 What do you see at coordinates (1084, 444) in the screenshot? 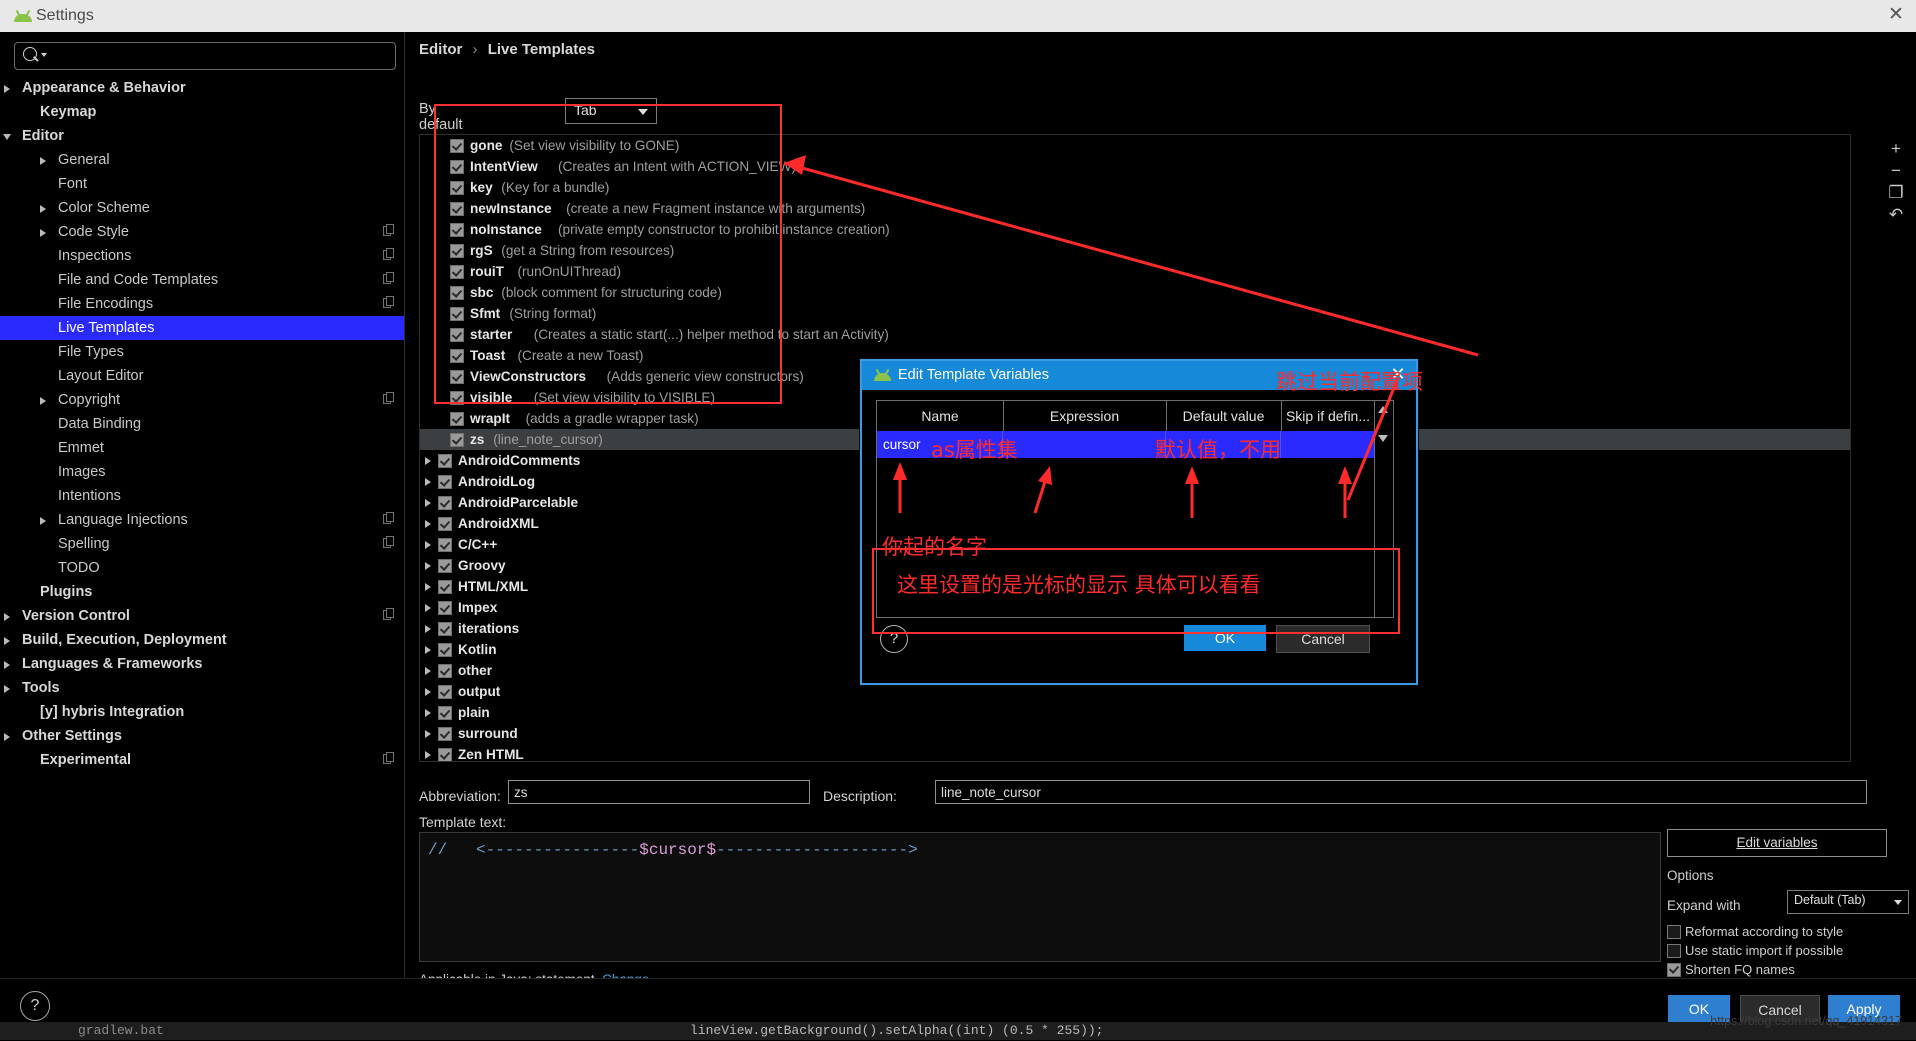
I see `cell-expression` at bounding box center [1084, 444].